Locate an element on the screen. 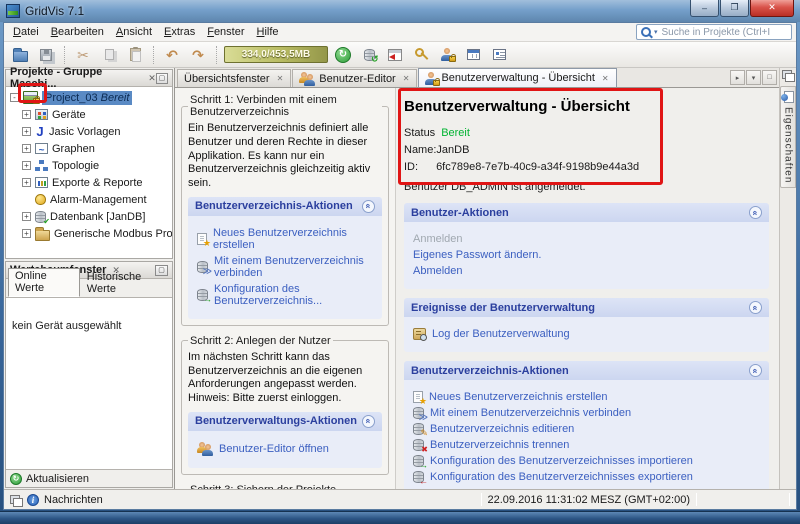 The image size is (800, 524). app-logo-icon is located at coordinates (13, 11).